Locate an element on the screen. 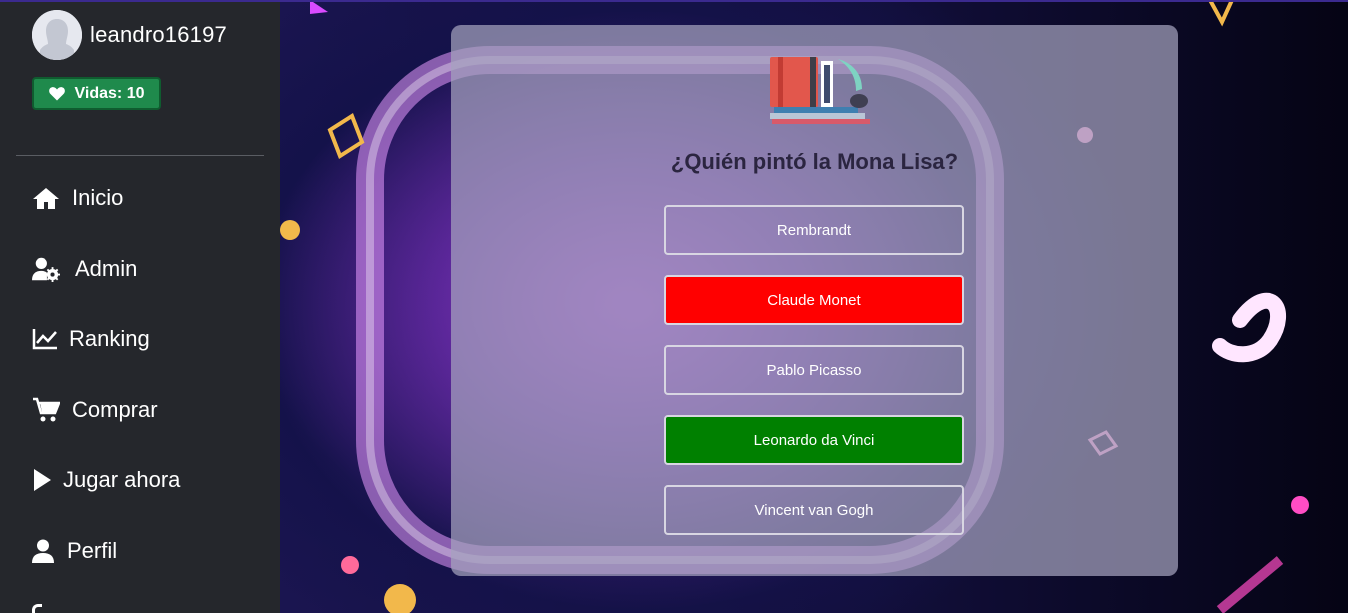 This screenshot has height=613, width=1348. answer-button-claude-monet: Claude Monet is located at coordinates (814, 300).